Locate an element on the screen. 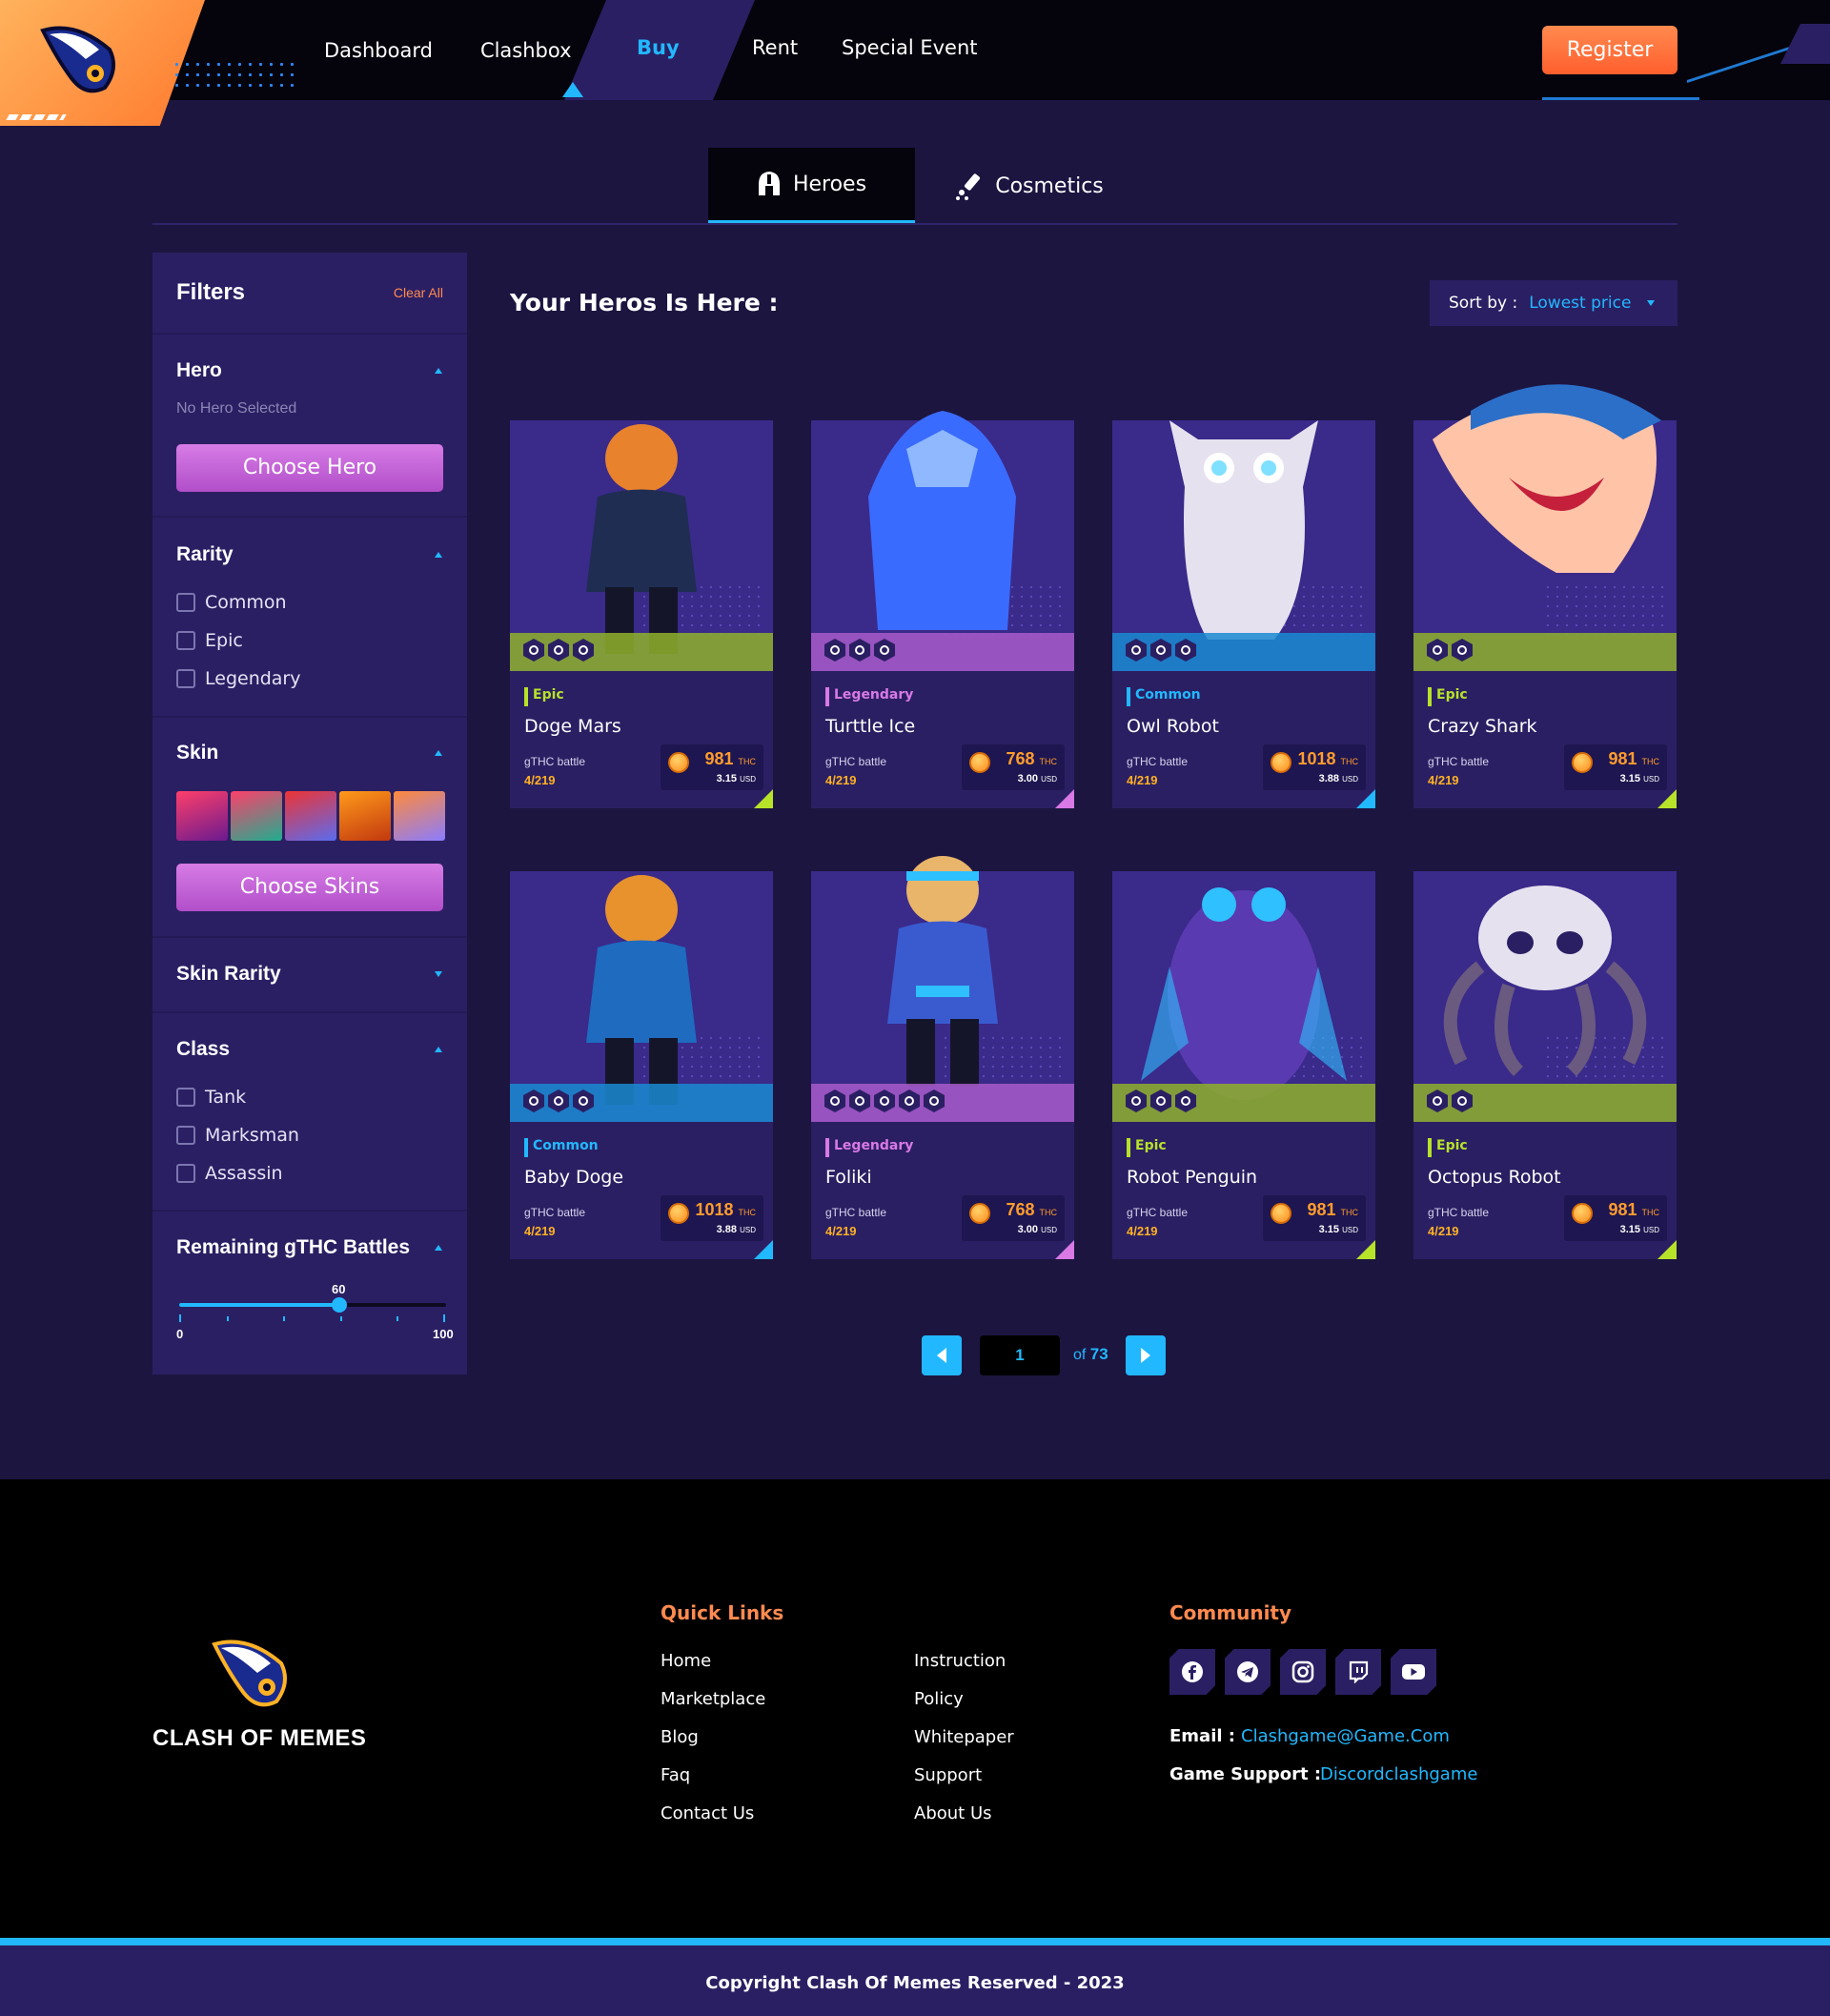 Image resolution: width=1830 pixels, height=2016 pixels. price-usd-value: 3.00 is located at coordinates (1028, 1229).